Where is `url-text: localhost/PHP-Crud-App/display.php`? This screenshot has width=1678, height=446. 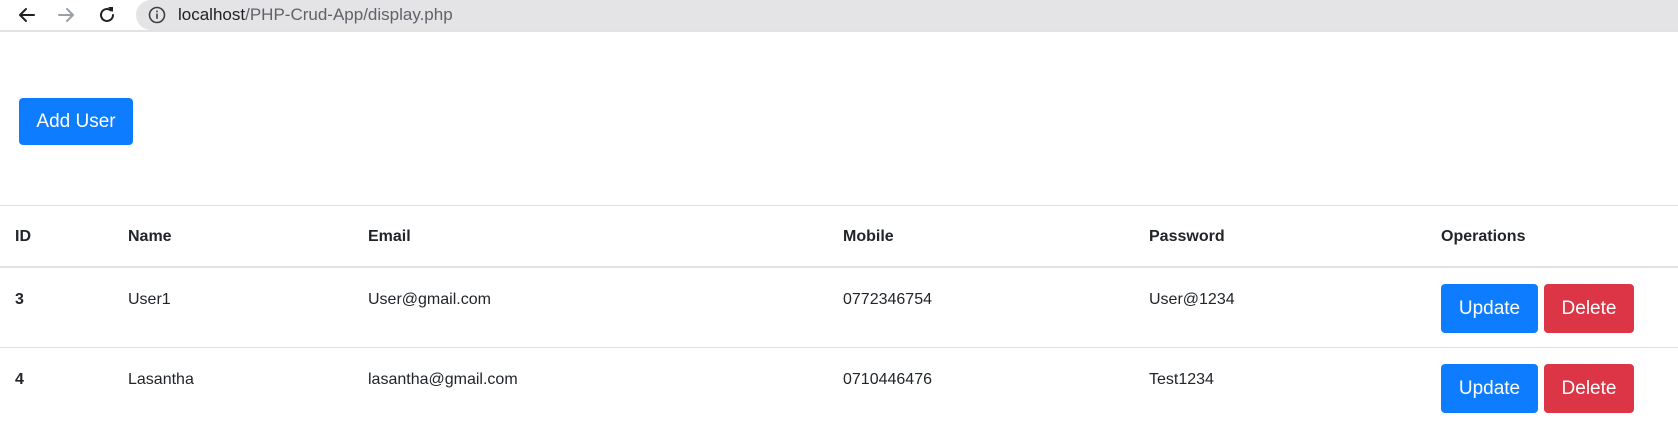 url-text: localhost/PHP-Crud-App/display.php is located at coordinates (315, 15).